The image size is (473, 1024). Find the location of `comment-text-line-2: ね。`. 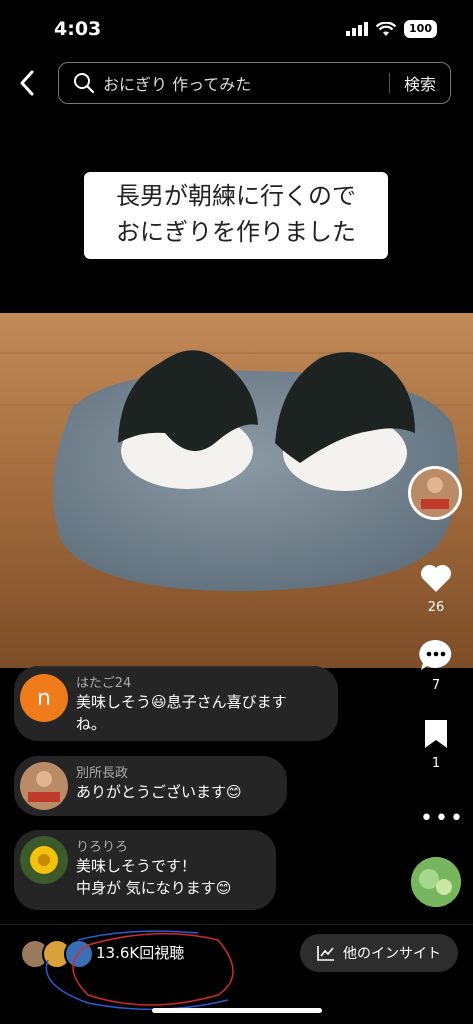

comment-text-line-2: ね。 is located at coordinates (91, 724).